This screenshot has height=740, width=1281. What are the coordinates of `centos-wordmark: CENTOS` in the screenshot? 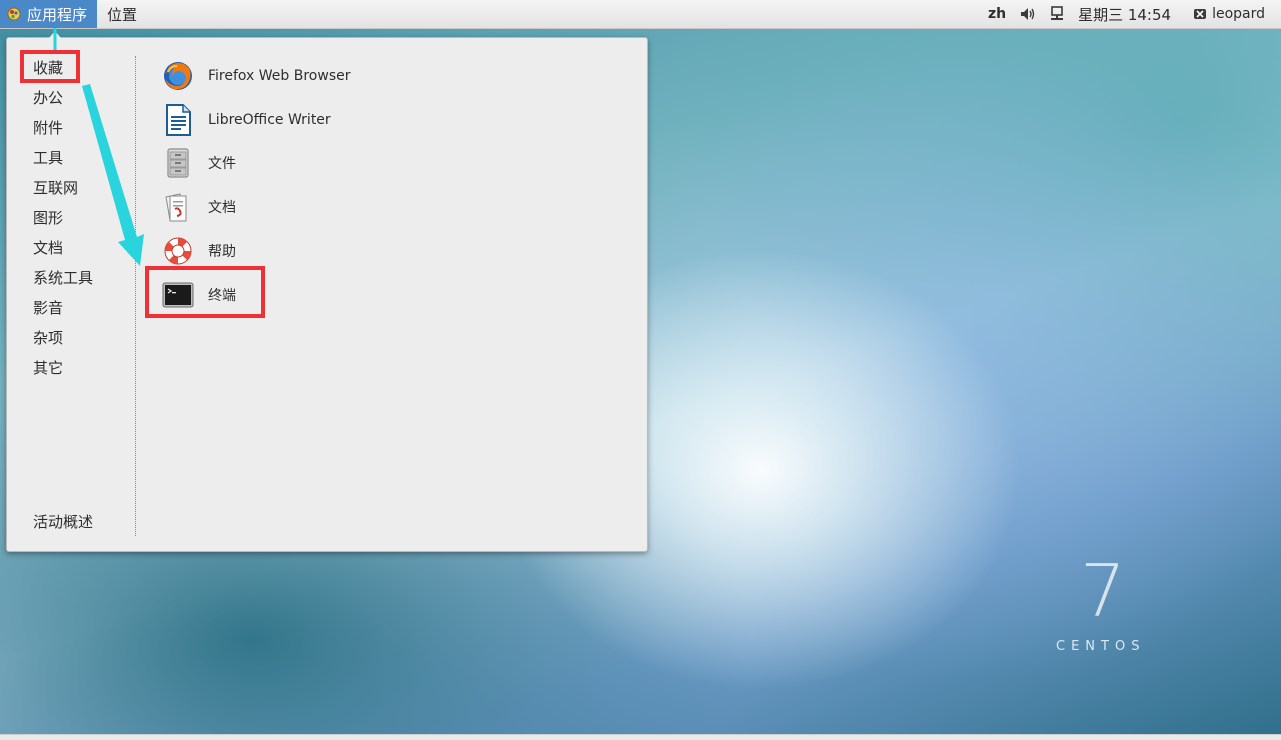 It's located at (1101, 646).